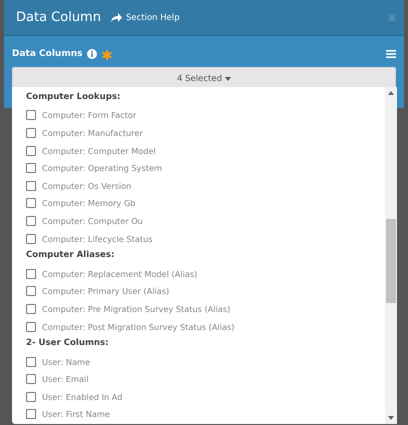 The image size is (408, 425). I want to click on option-label: User: First Name, so click(76, 414).